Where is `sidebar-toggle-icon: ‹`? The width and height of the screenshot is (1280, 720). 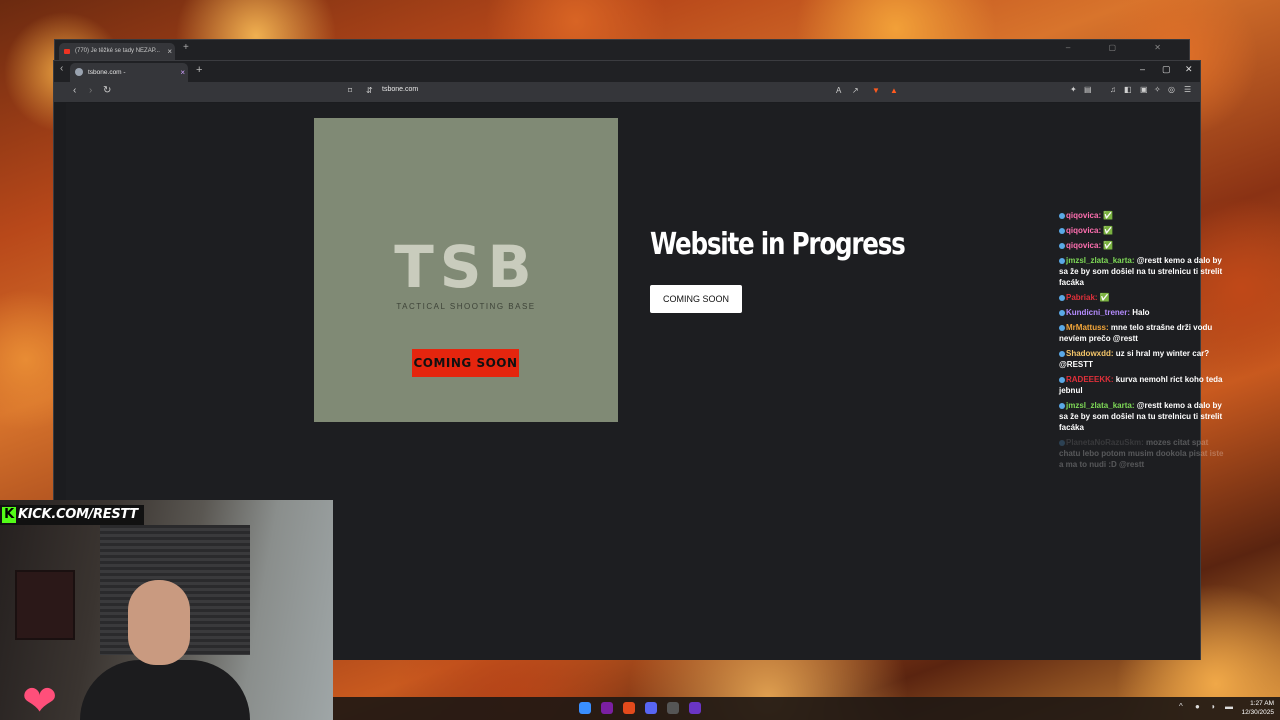 sidebar-toggle-icon: ‹ is located at coordinates (61, 68).